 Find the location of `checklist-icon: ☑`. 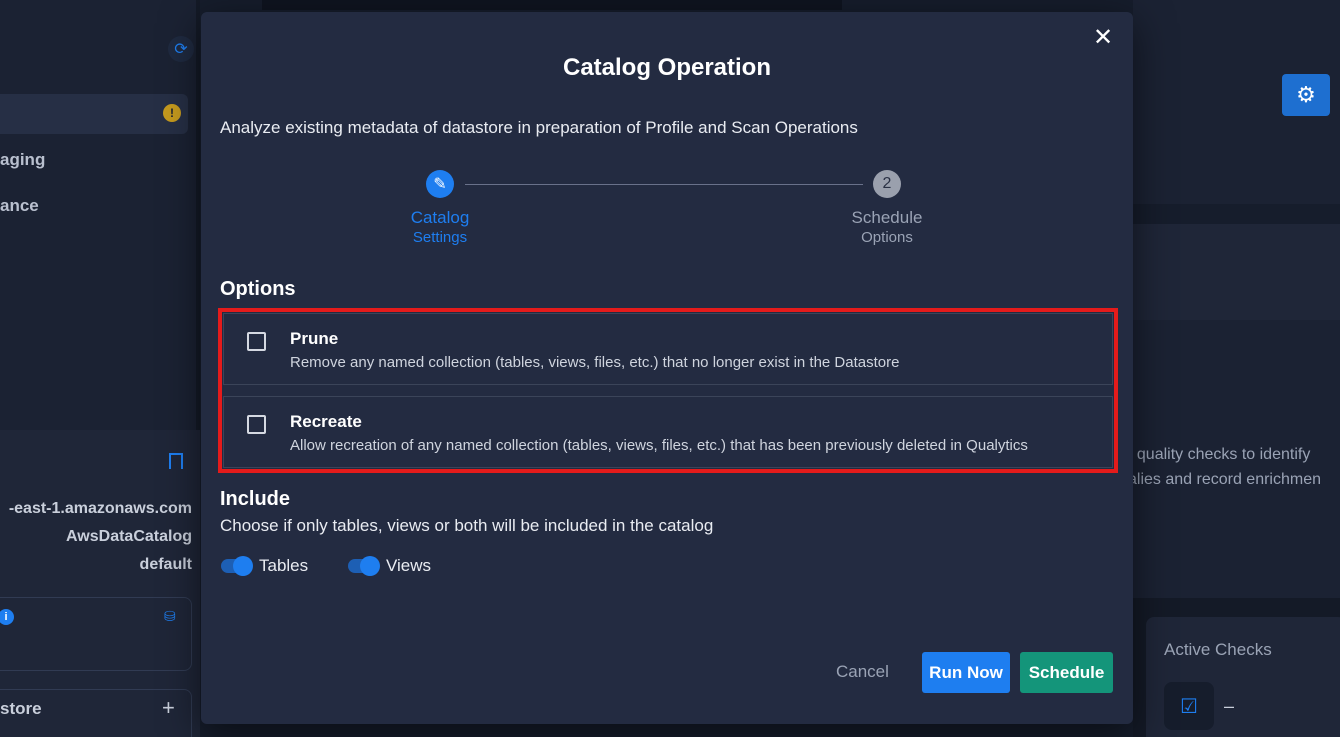

checklist-icon: ☑ is located at coordinates (1189, 706).